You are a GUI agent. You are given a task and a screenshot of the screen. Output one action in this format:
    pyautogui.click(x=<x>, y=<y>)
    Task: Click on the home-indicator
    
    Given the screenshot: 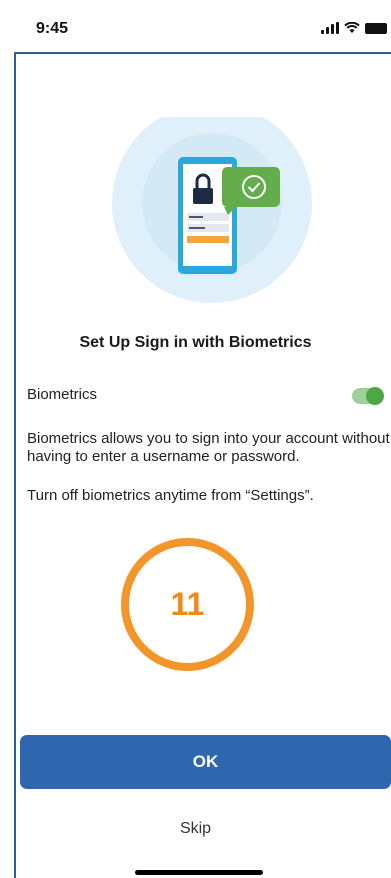 What is the action you would take?
    pyautogui.click(x=199, y=872)
    